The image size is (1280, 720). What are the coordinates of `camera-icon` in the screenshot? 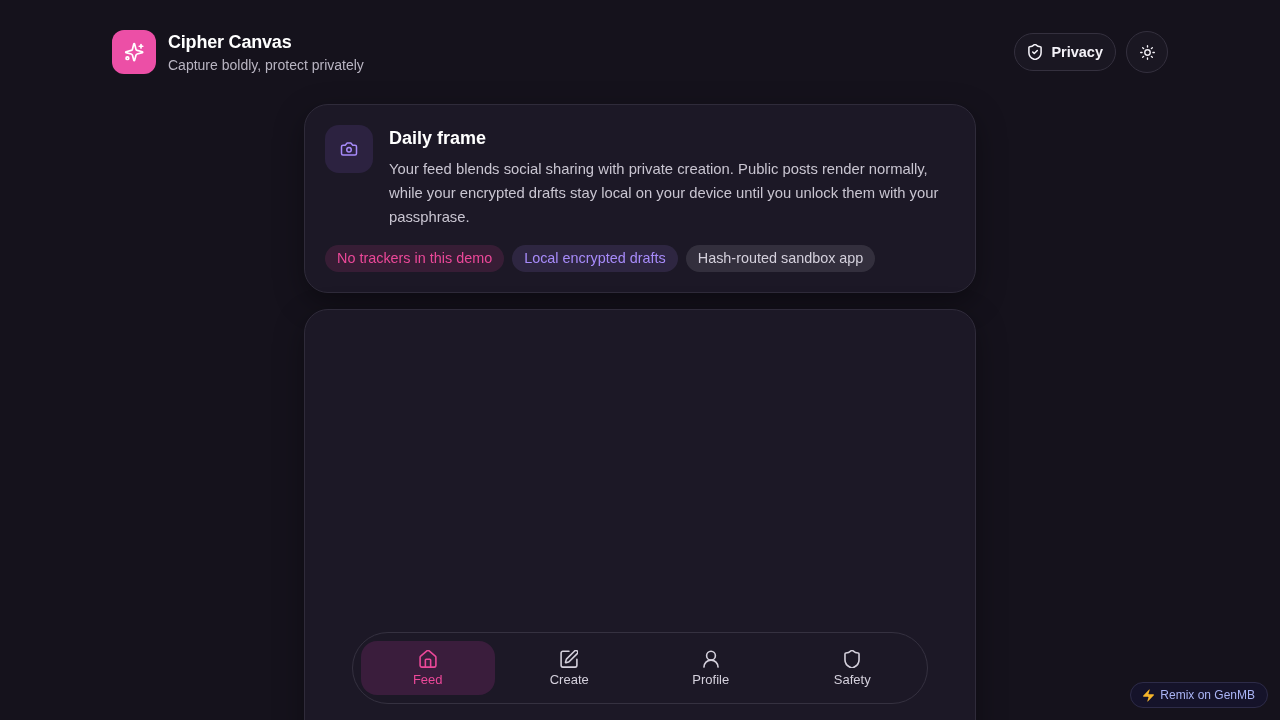 It's located at (349, 149).